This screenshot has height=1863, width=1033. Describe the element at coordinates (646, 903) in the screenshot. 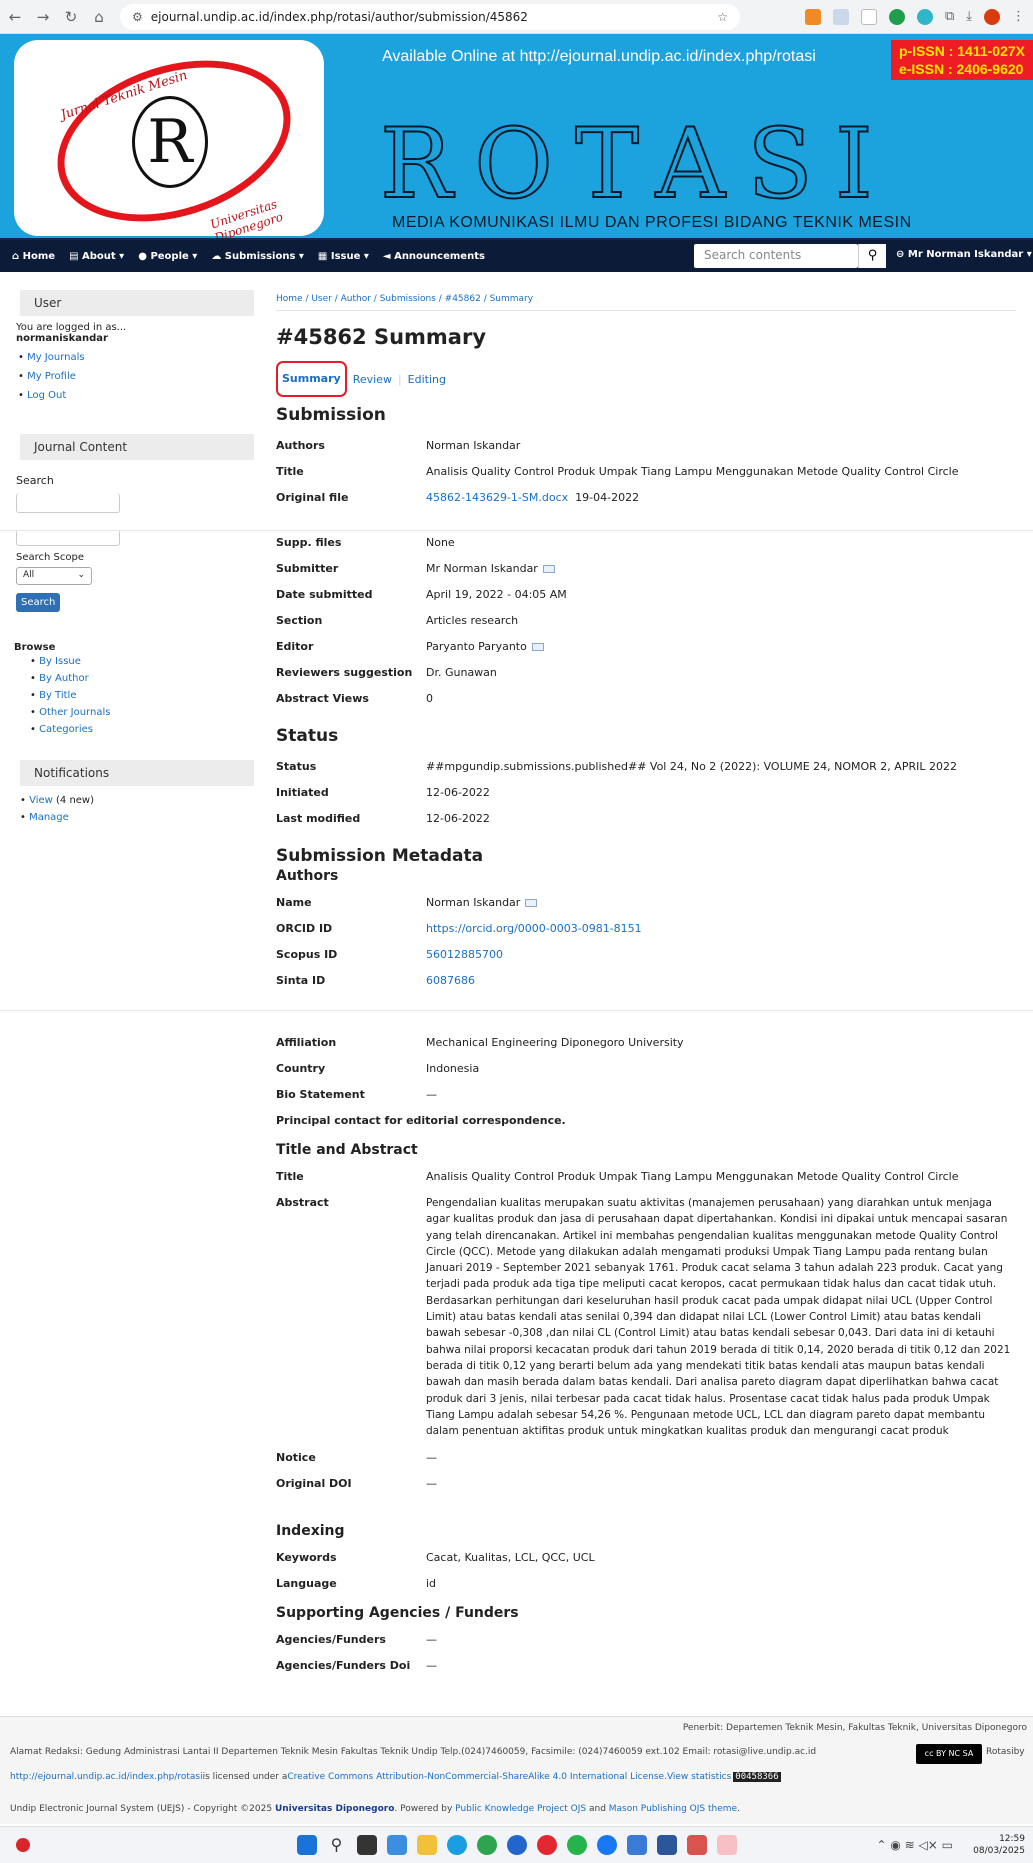

I see `row-name: Name Norman Iskandar` at that location.